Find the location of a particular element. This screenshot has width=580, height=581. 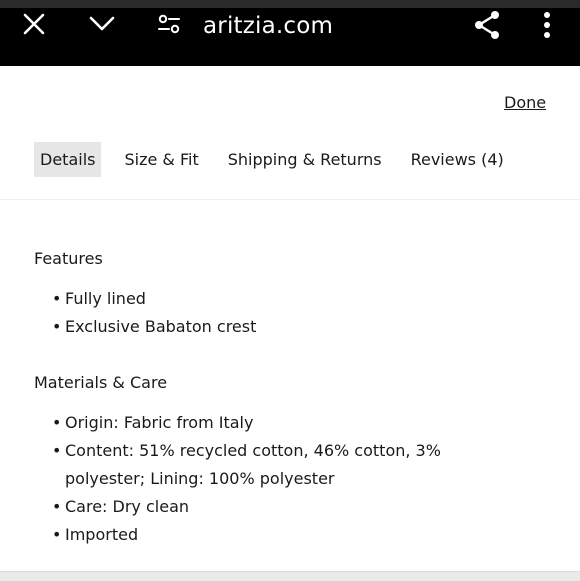

browser-toolbar: aritzia.com is located at coordinates (290, 33).